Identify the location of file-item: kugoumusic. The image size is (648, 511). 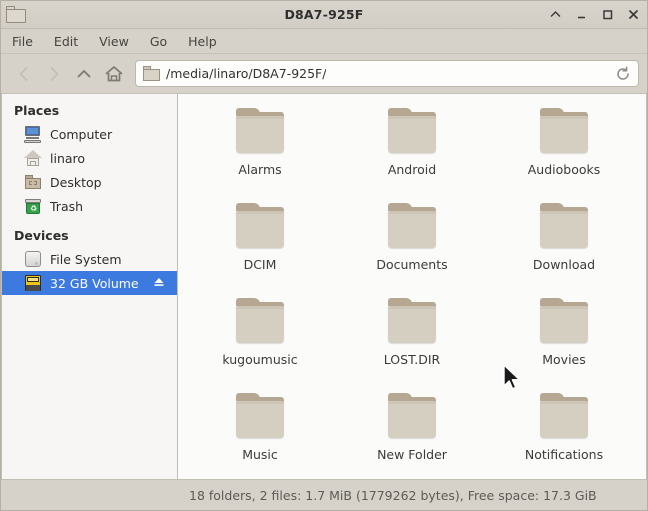
(260, 339).